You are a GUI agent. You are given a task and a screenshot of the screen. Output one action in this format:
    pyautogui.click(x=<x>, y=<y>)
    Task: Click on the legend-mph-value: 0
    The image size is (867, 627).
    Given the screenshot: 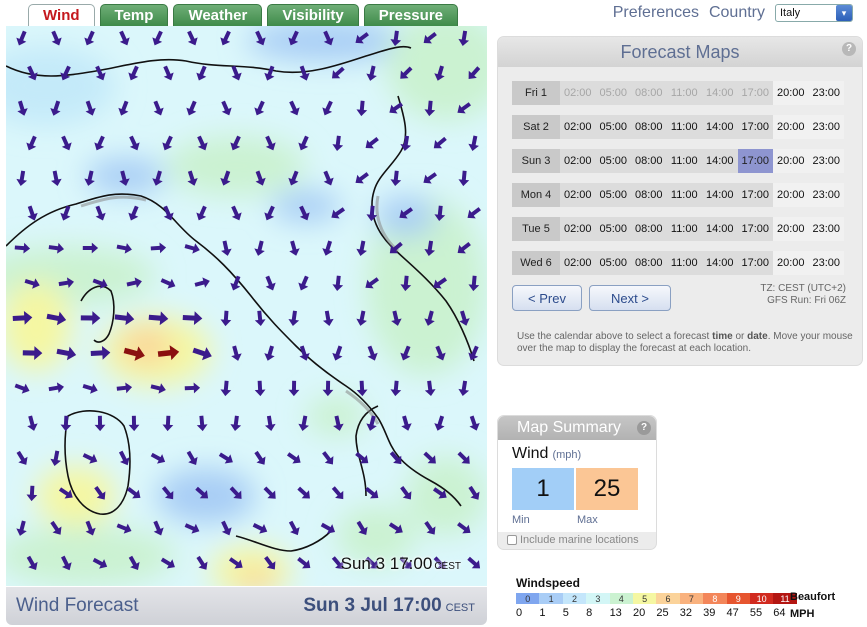 What is the action you would take?
    pyautogui.click(x=519, y=613)
    